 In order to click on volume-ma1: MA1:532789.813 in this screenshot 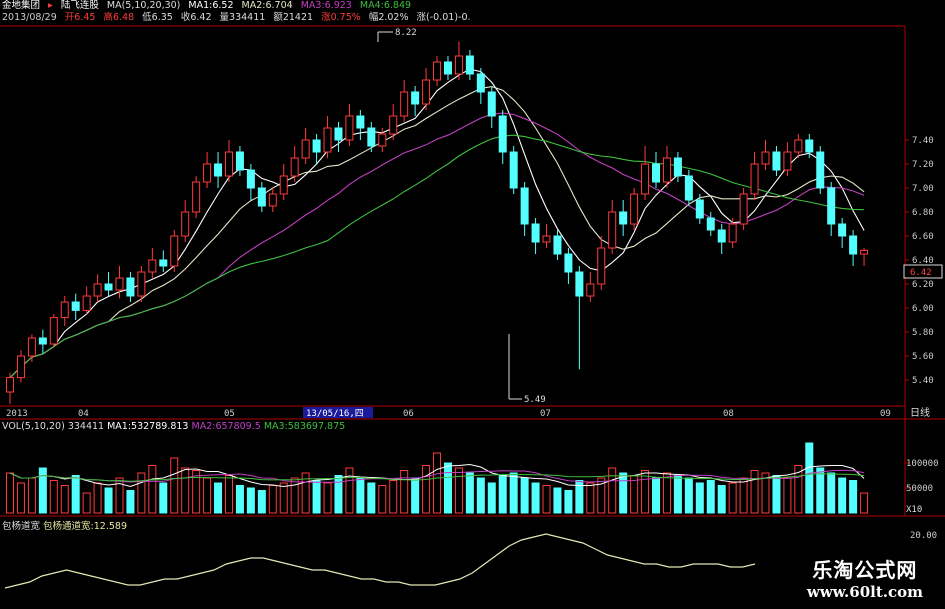, I will do `click(148, 426)`.